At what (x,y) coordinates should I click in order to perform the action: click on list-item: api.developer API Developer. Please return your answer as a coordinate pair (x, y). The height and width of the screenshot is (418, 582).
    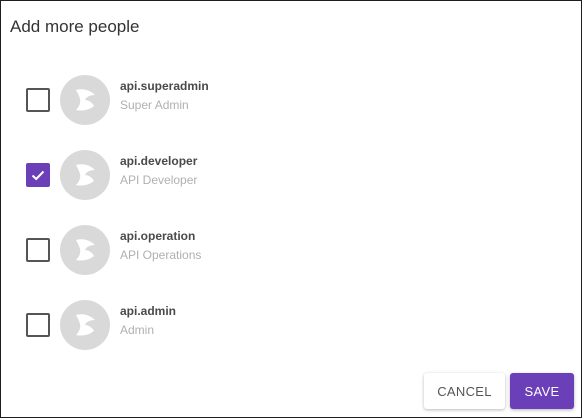
    Looking at the image, I should click on (291, 176).